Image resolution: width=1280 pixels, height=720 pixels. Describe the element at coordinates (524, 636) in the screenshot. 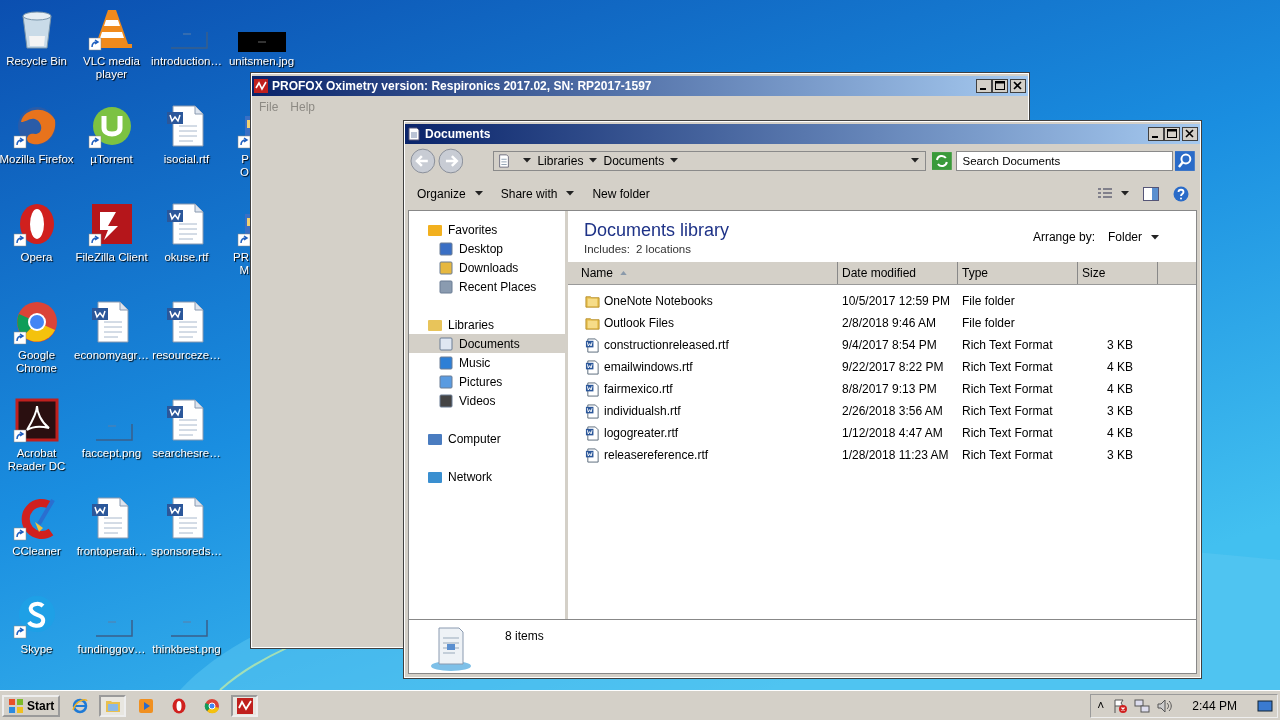

I see `item-count: 8 items` at that location.